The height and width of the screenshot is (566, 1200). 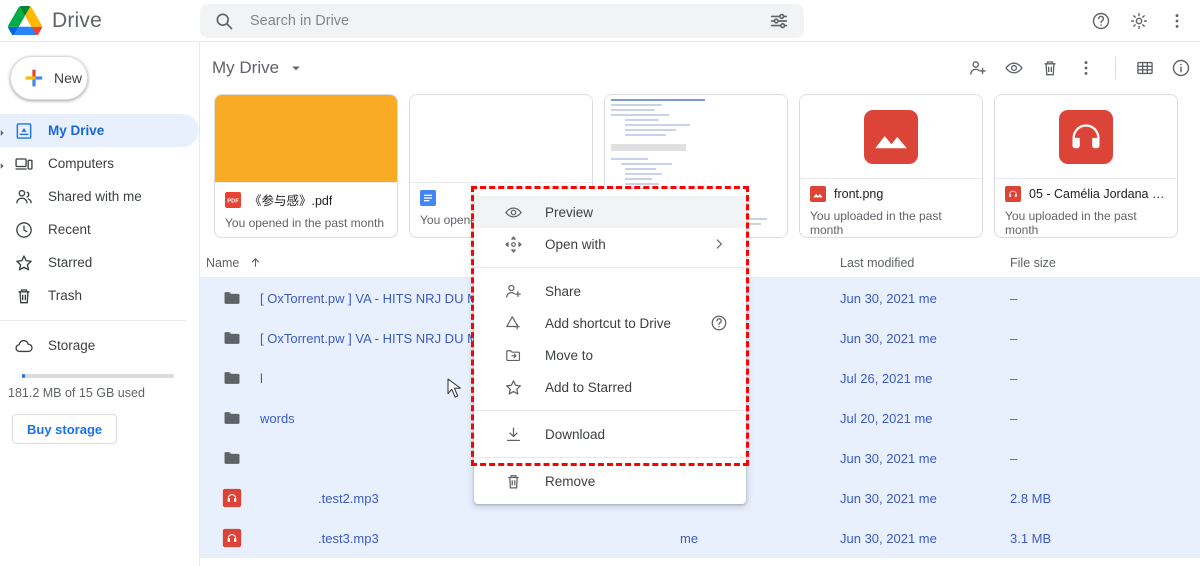 What do you see at coordinates (610, 244) in the screenshot?
I see `context-menu-item-open-with: Open with` at bounding box center [610, 244].